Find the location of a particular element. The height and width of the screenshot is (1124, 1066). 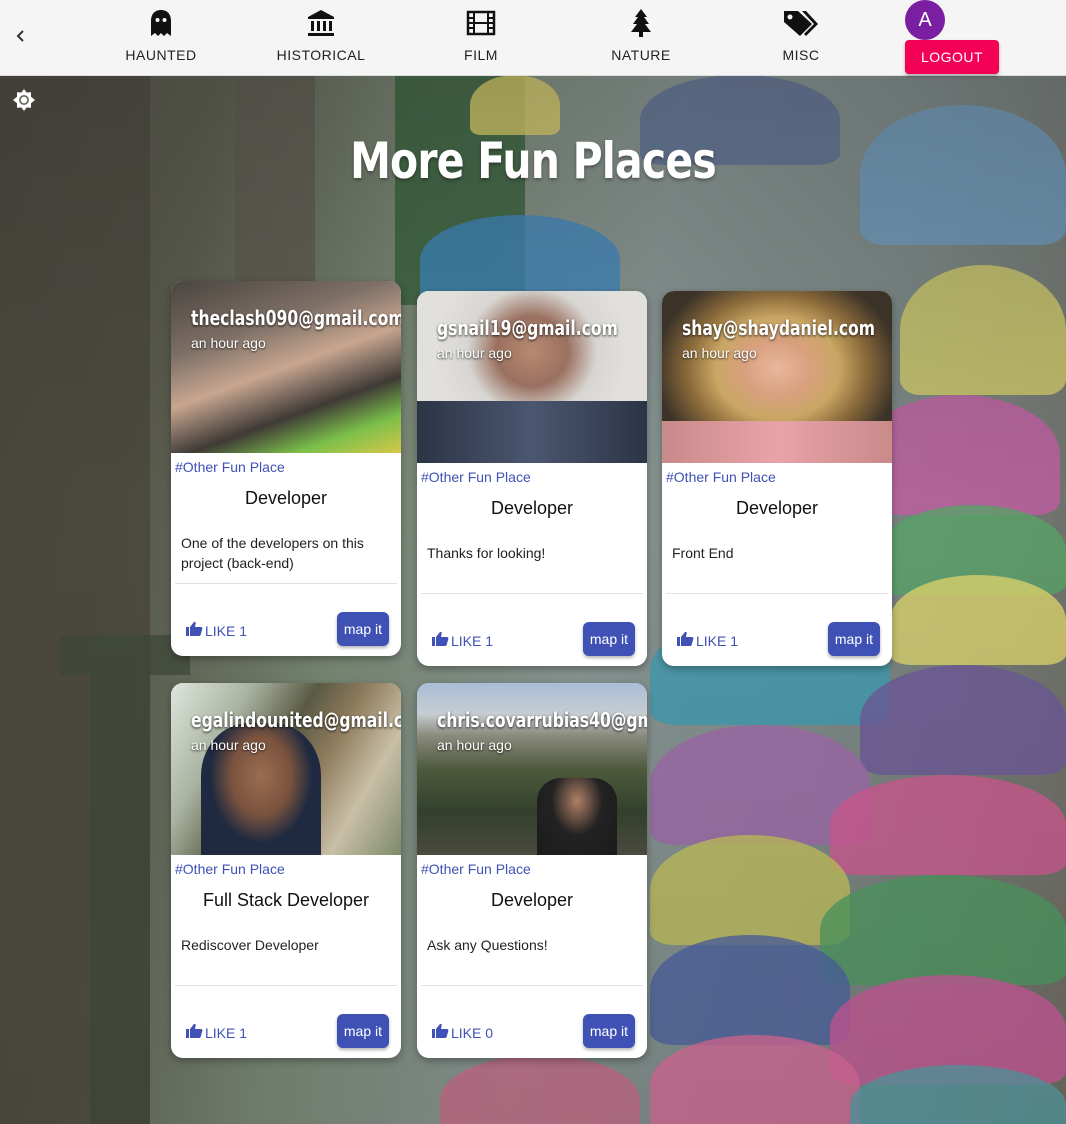

tree-icon is located at coordinates (641, 24).